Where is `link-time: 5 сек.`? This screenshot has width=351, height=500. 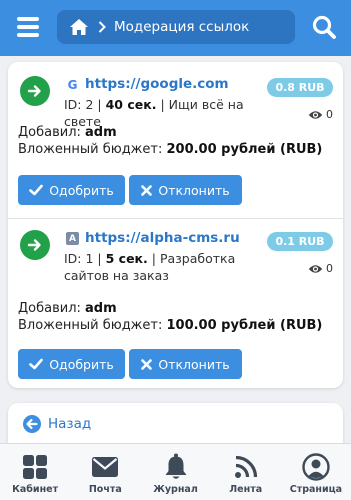 link-time: 5 сек. is located at coordinates (126, 258).